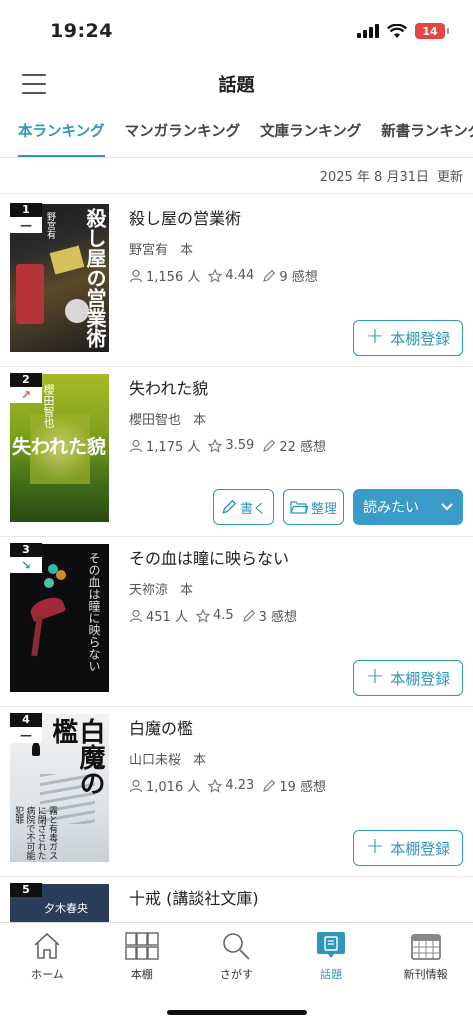 Image resolution: width=473 pixels, height=1024 pixels. I want to click on chevron-down-icon, so click(447, 507).